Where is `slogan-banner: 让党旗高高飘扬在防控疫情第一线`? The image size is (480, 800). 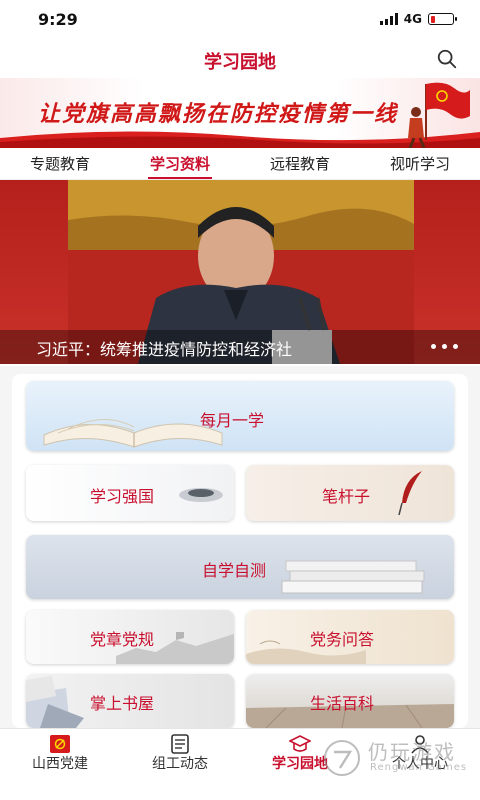
slogan-banner: 让党旗高高飘扬在防控疫情第一线 is located at coordinates (240, 113).